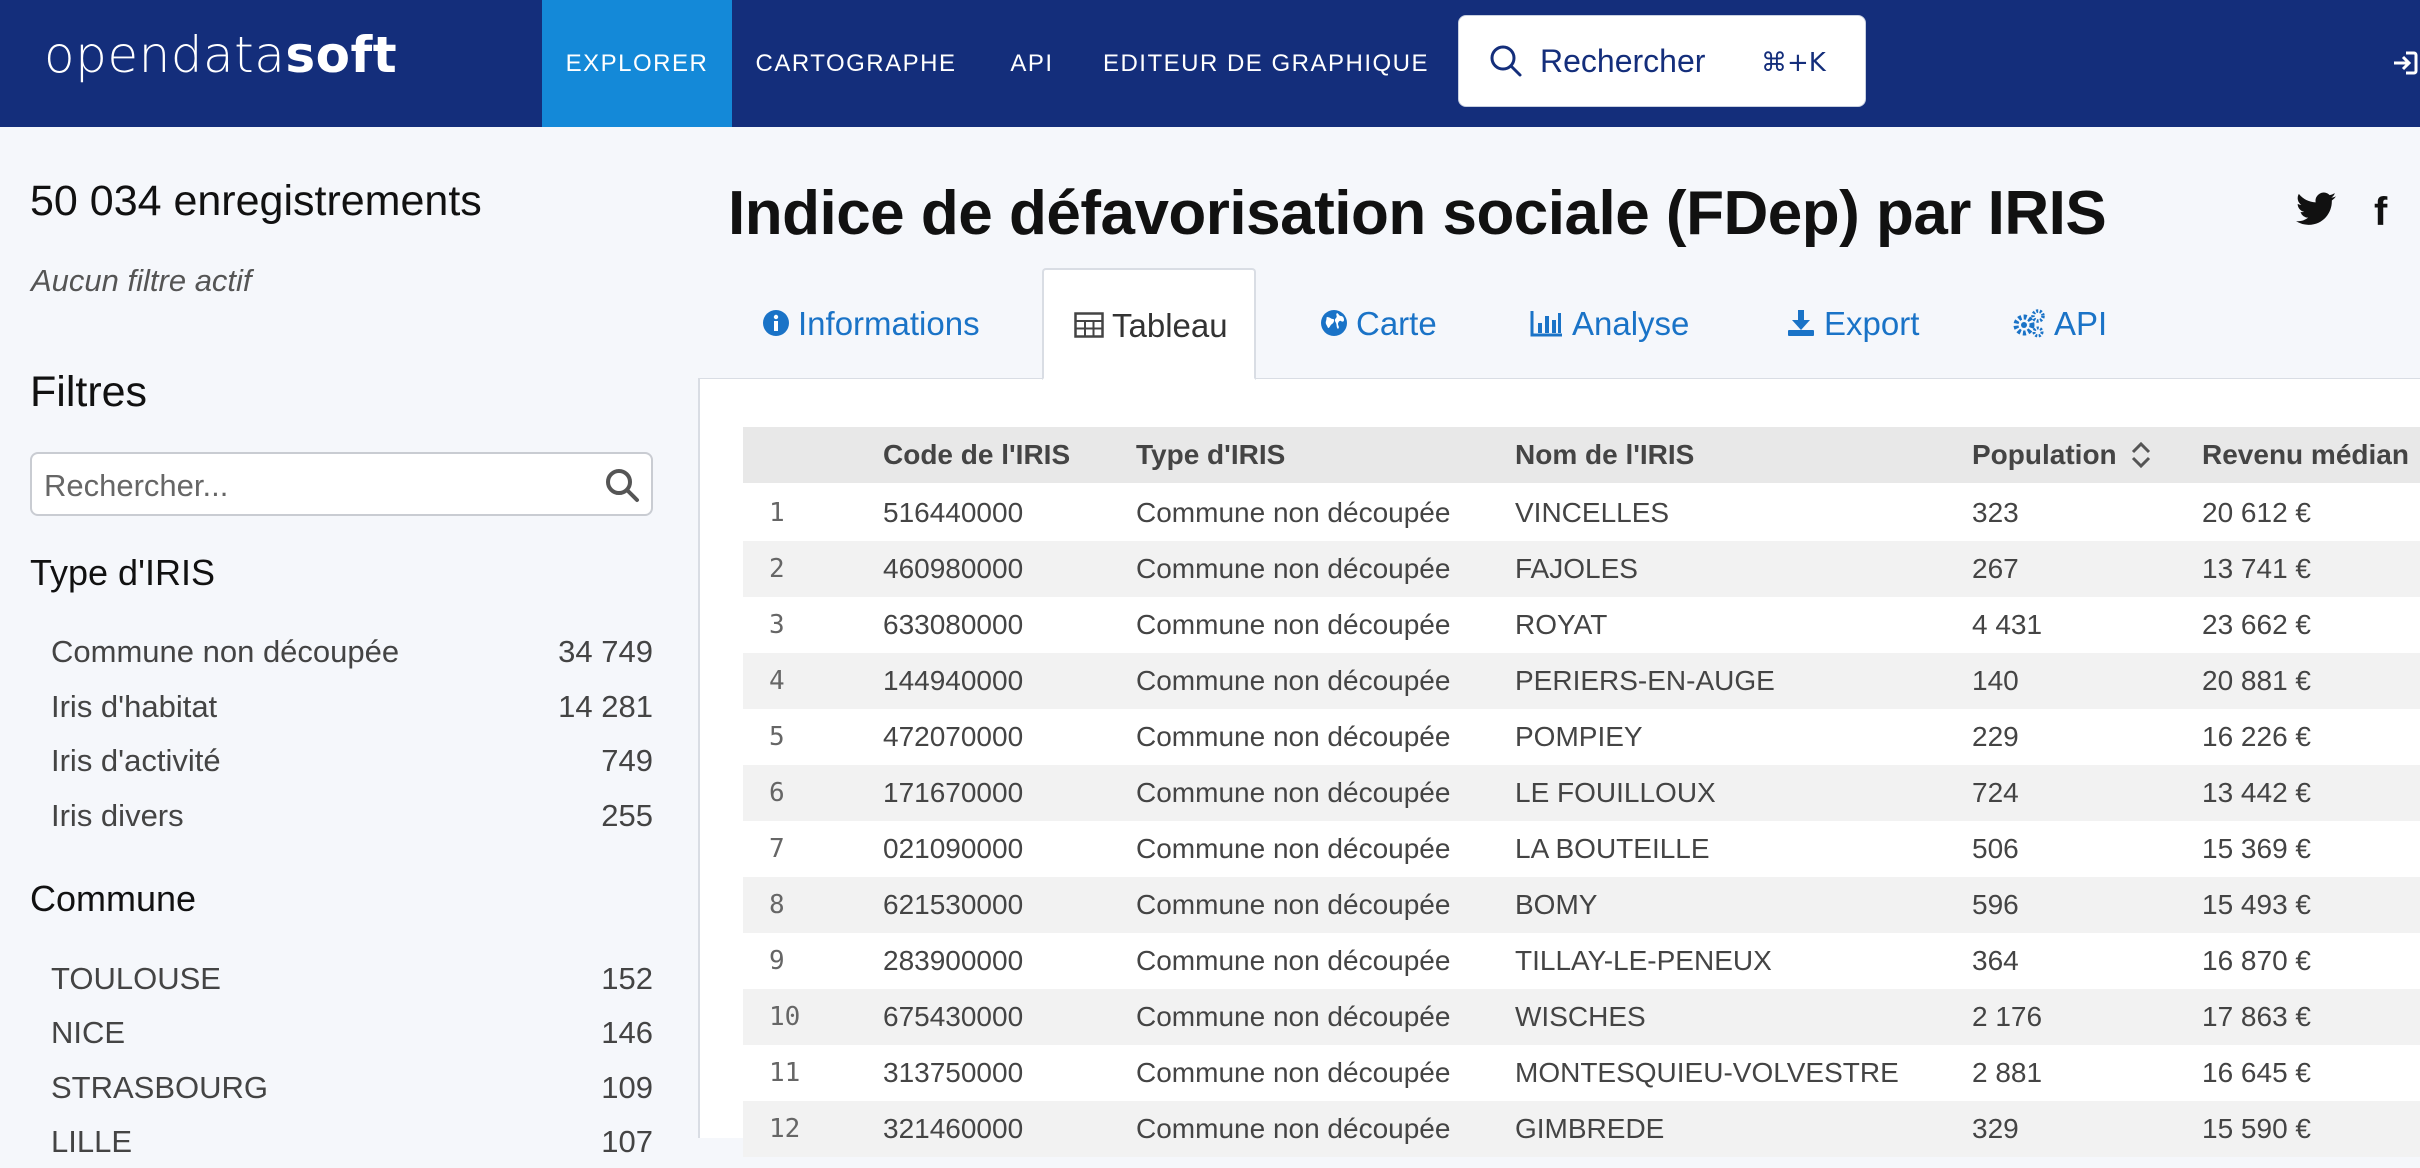  What do you see at coordinates (1579, 736) in the screenshot?
I see `cell-nom-iris: POMPIEY` at bounding box center [1579, 736].